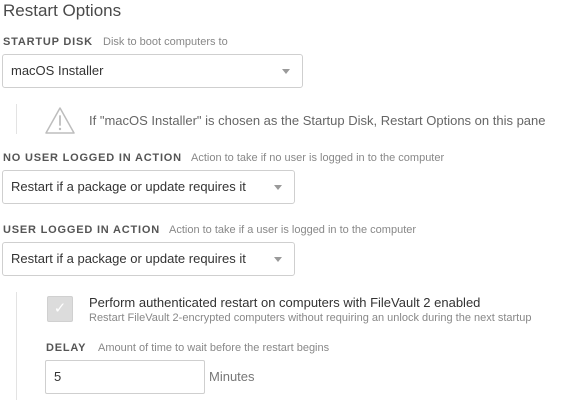  I want to click on auth-restart-indent-line, so click(16, 346).